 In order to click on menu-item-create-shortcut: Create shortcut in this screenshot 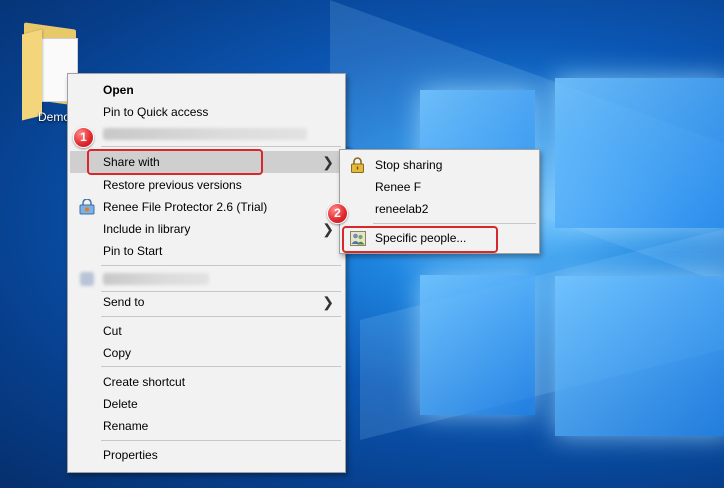, I will do `click(206, 382)`.